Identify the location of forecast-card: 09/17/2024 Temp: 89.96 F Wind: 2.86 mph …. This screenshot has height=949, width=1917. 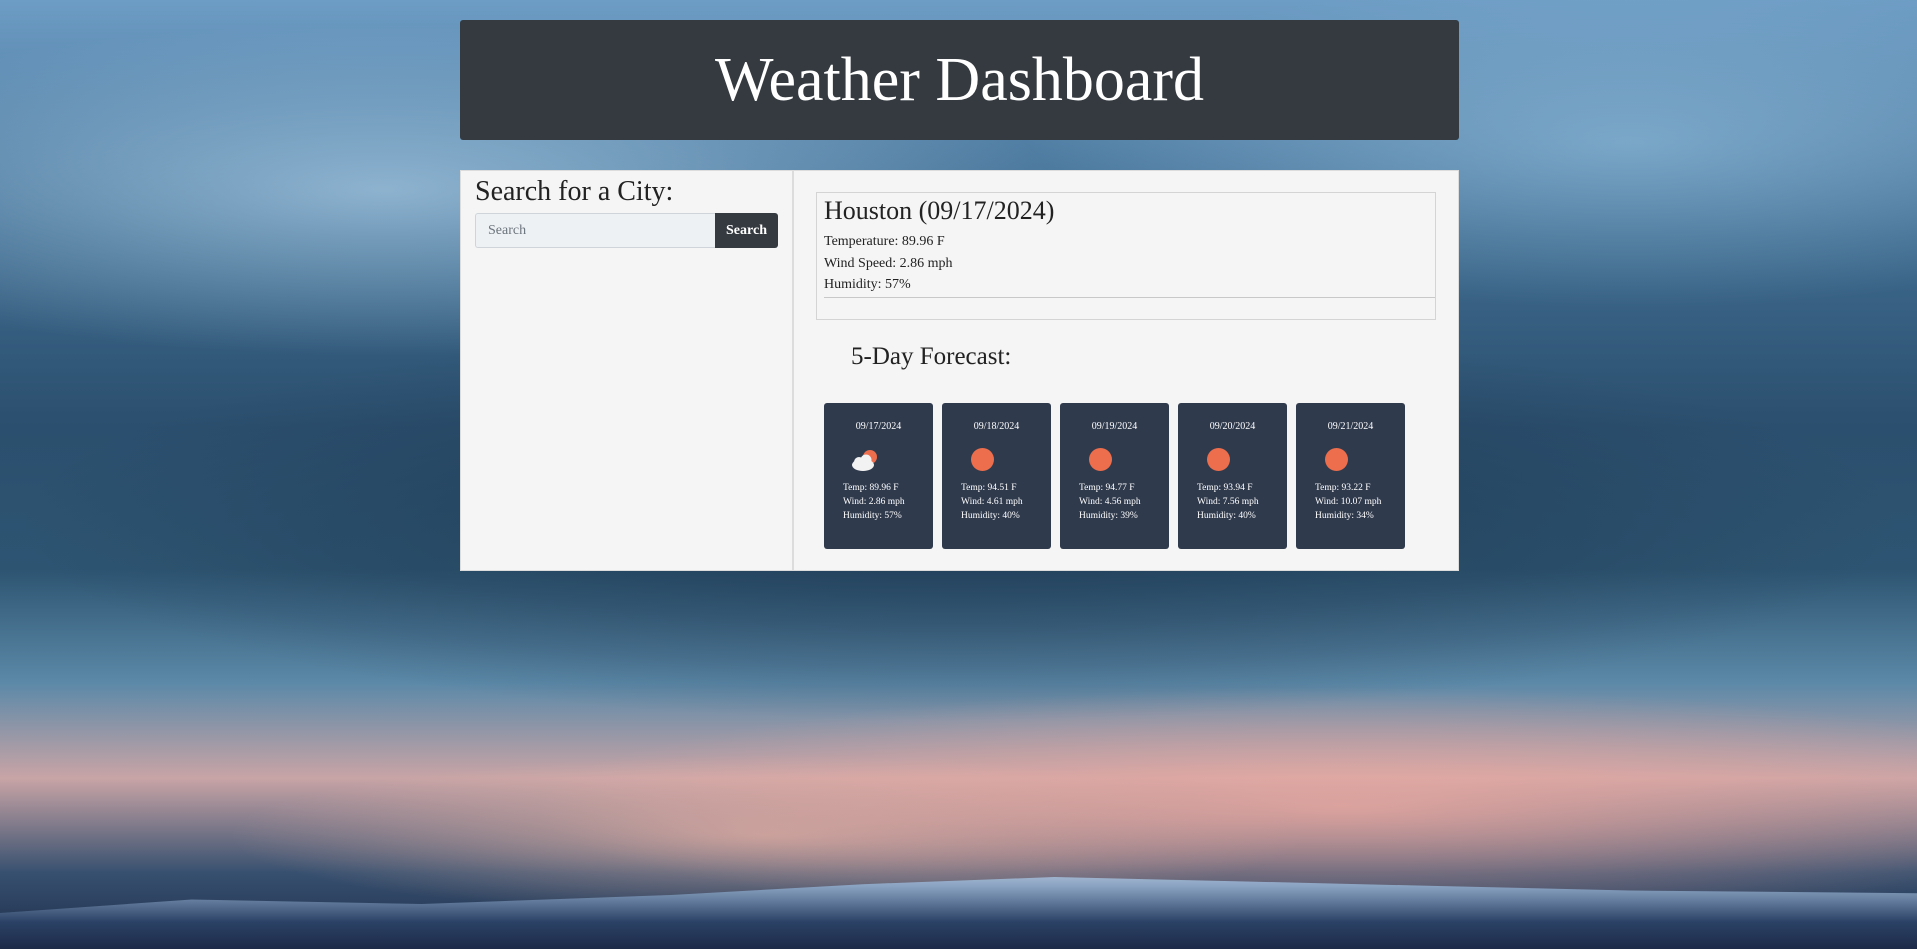
(878, 476).